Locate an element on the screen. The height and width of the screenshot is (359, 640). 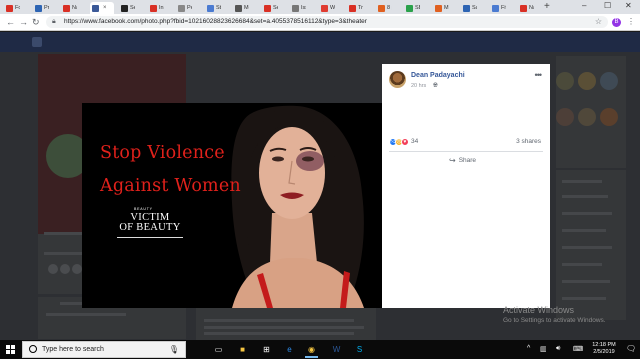
browser-tab: WC is located at coordinates (327, 8).